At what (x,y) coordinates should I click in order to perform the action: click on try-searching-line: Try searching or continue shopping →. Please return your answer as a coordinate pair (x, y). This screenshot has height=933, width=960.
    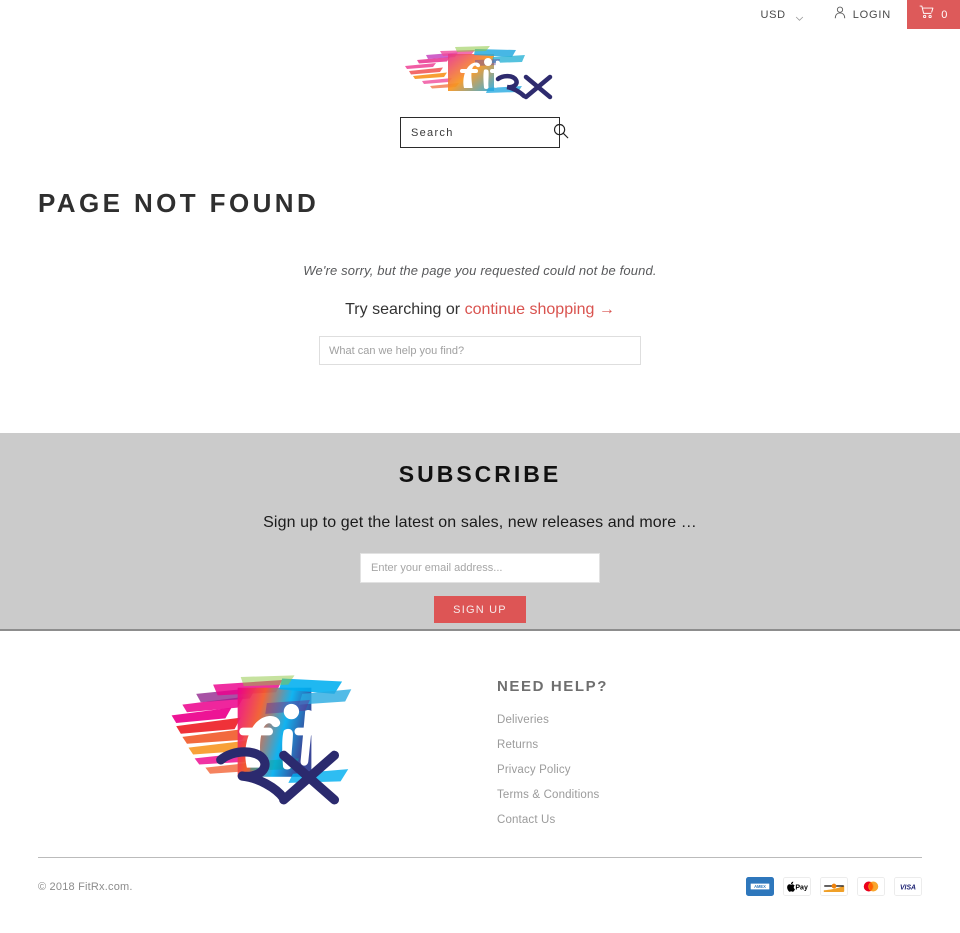
    Looking at the image, I should click on (480, 310).